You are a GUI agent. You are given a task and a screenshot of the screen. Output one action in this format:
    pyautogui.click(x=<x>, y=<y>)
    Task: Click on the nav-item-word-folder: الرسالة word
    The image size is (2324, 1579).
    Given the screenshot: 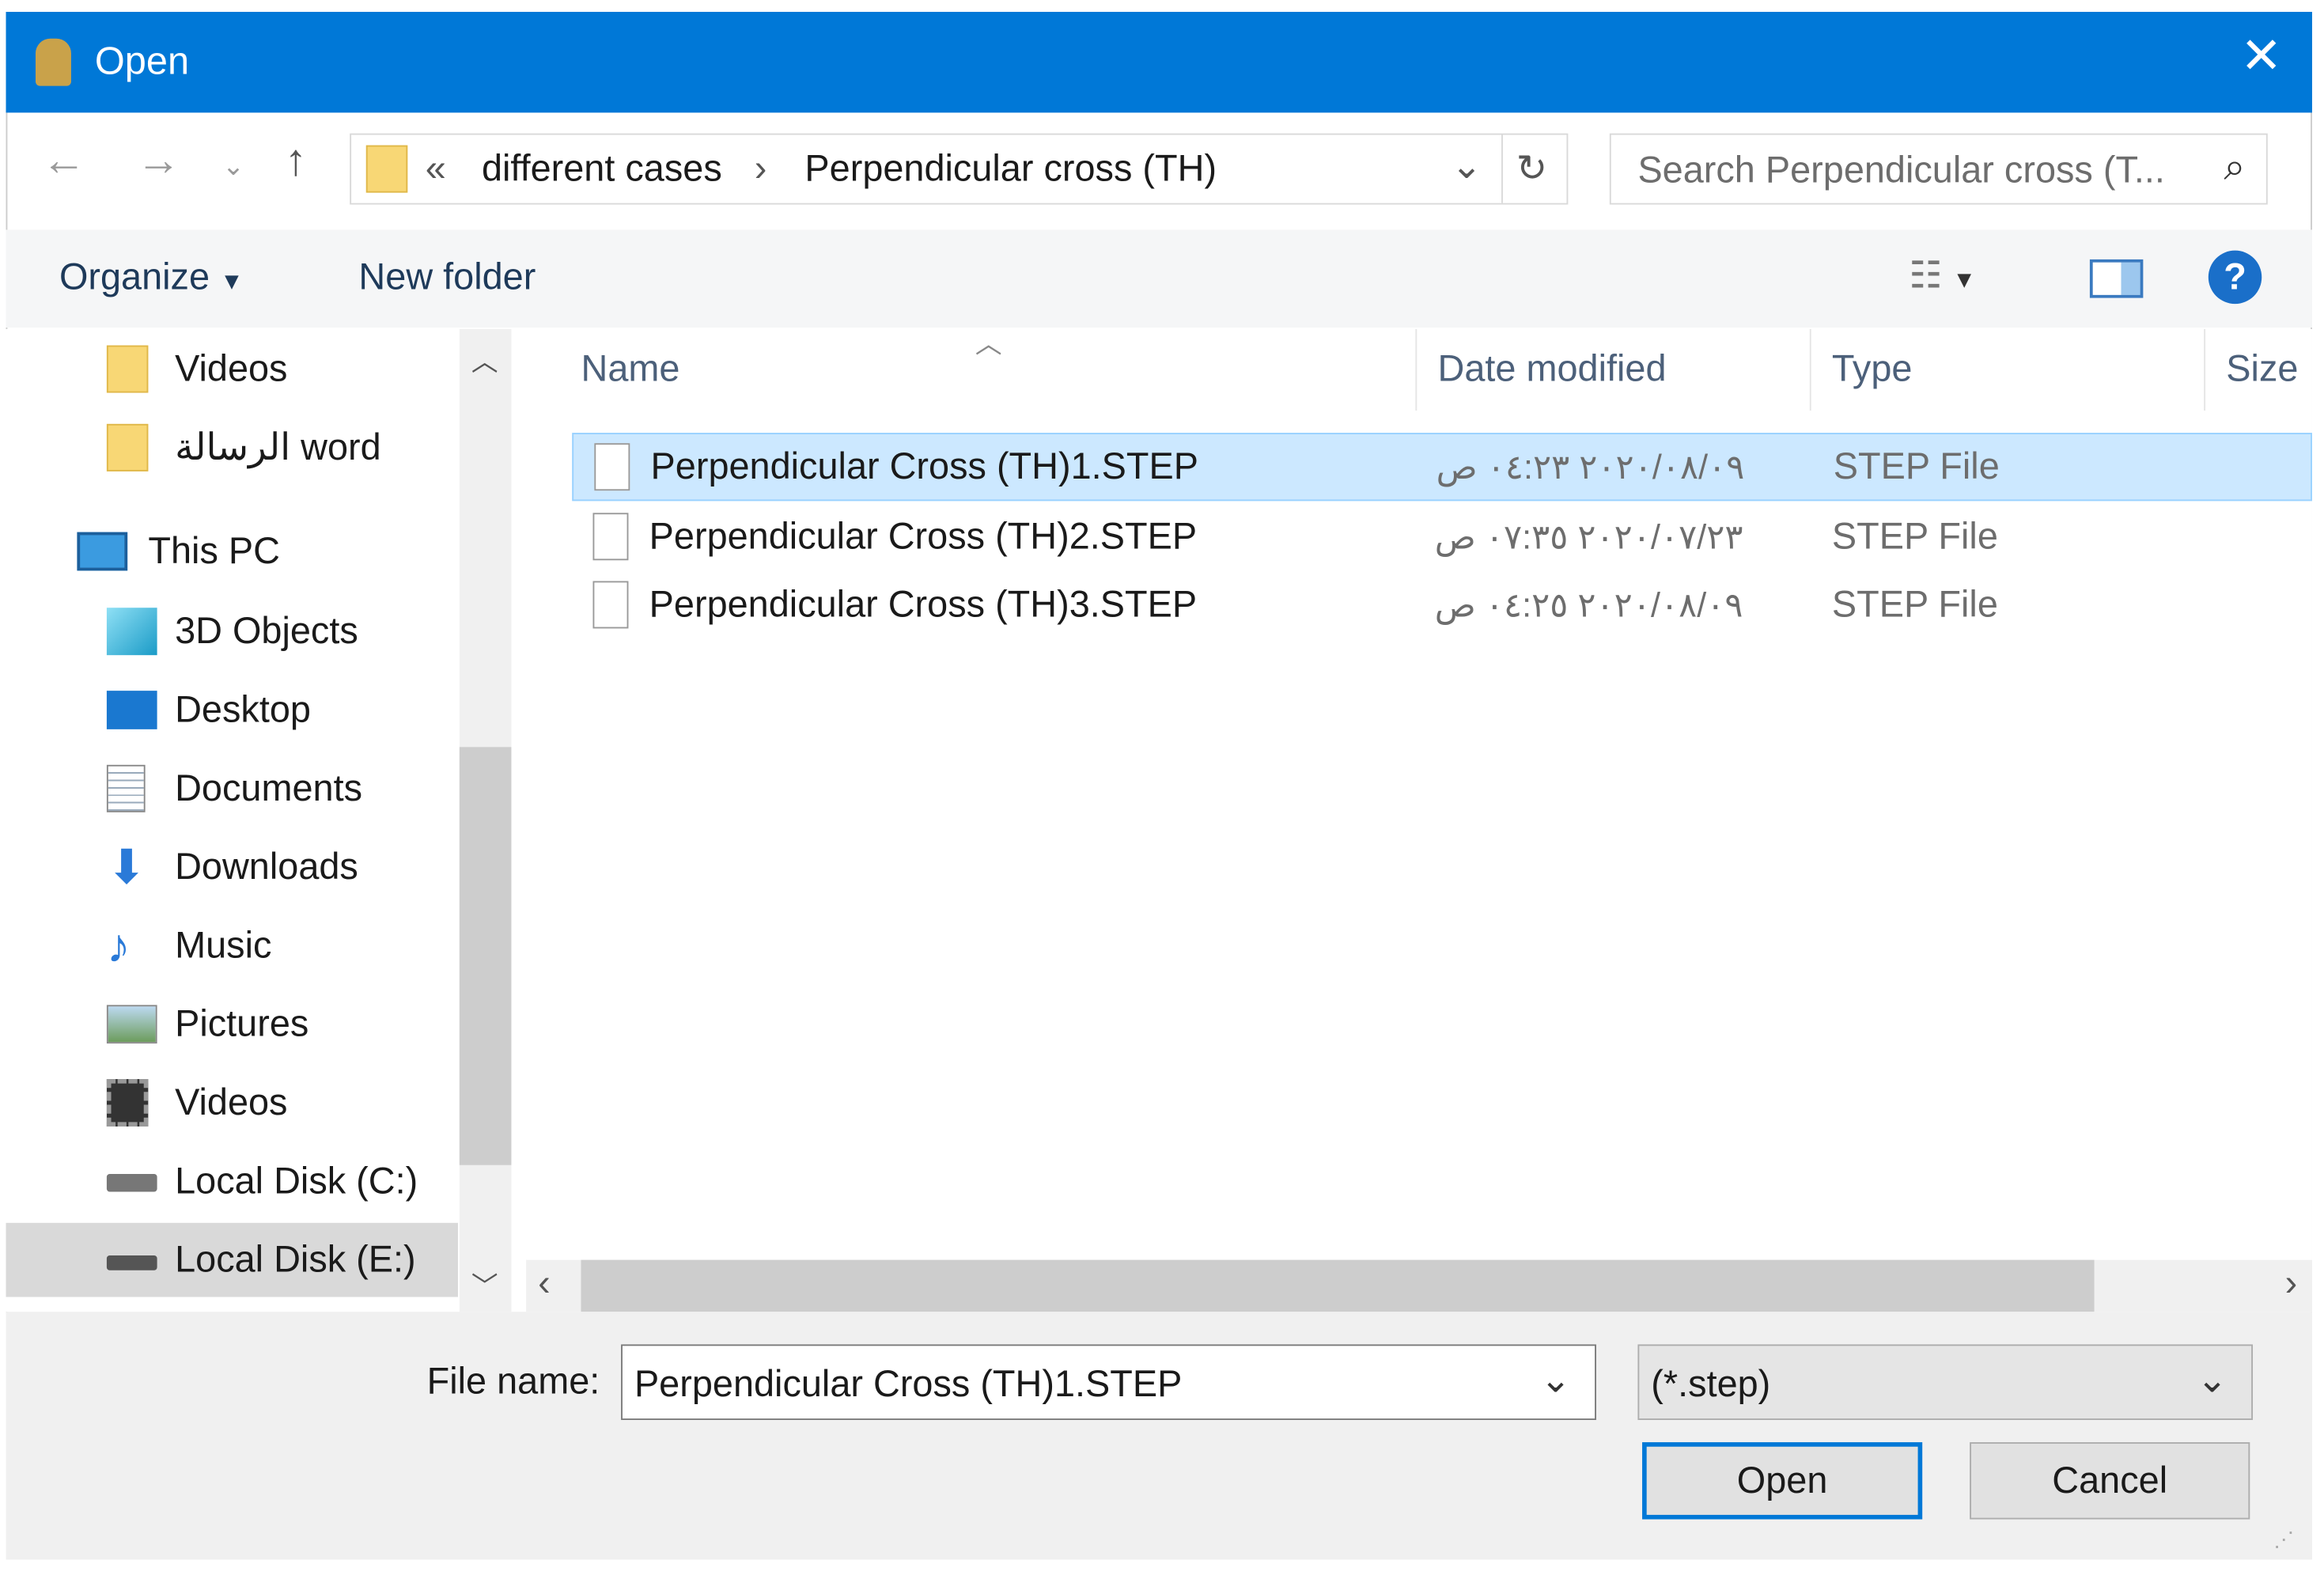 What is the action you would take?
    pyautogui.click(x=231, y=448)
    